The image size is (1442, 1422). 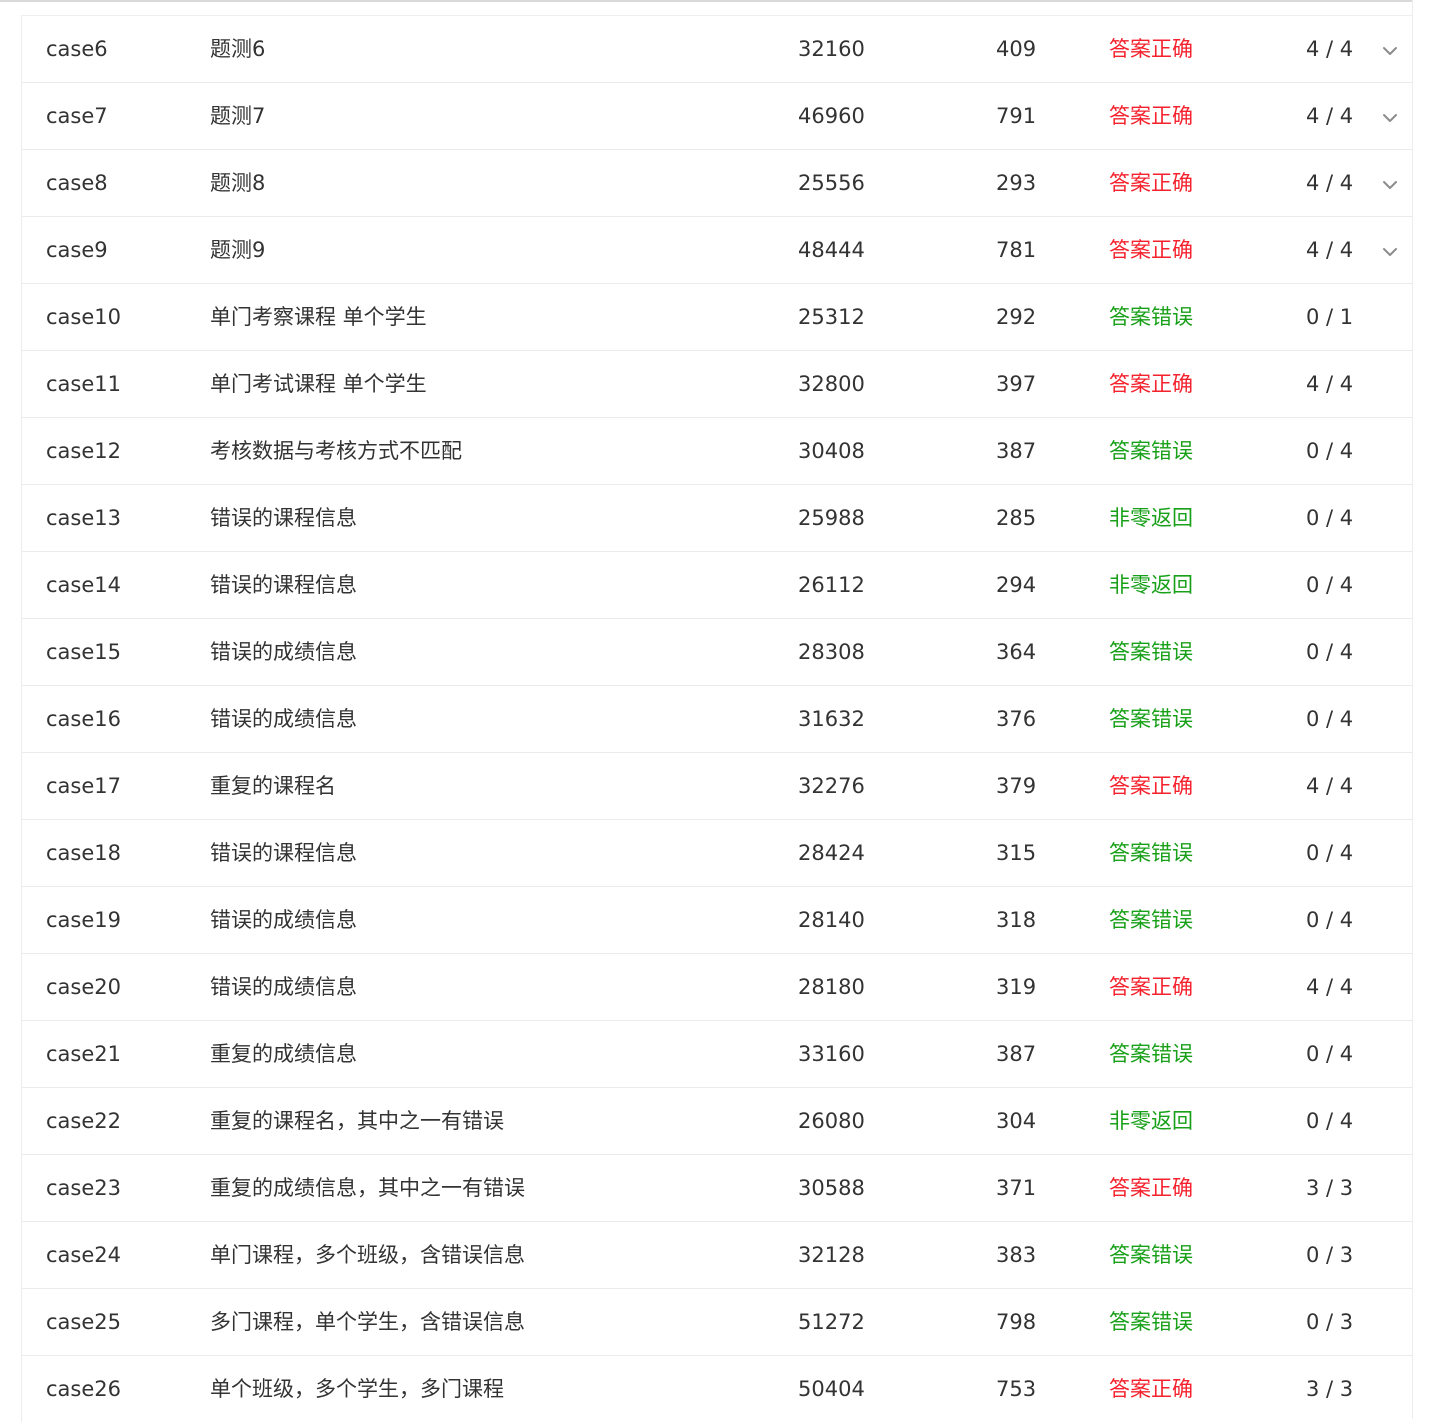 What do you see at coordinates (83, 719) in the screenshot?
I see `case-name: case16` at bounding box center [83, 719].